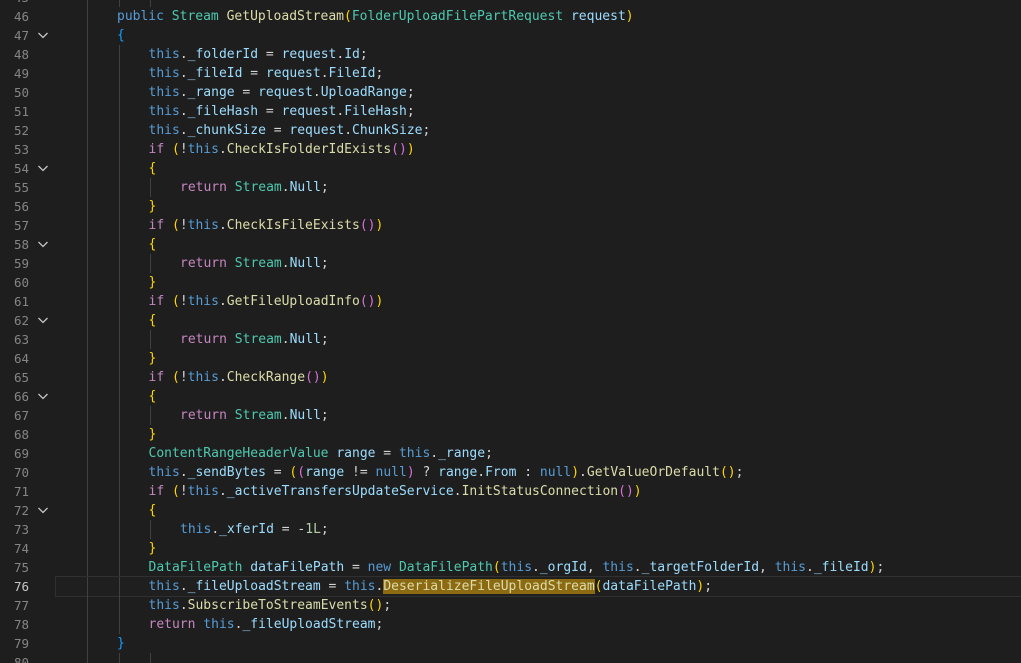 This screenshot has width=1021, height=663. Describe the element at coordinates (391, 472) in the screenshot. I see `code-token: null` at that location.